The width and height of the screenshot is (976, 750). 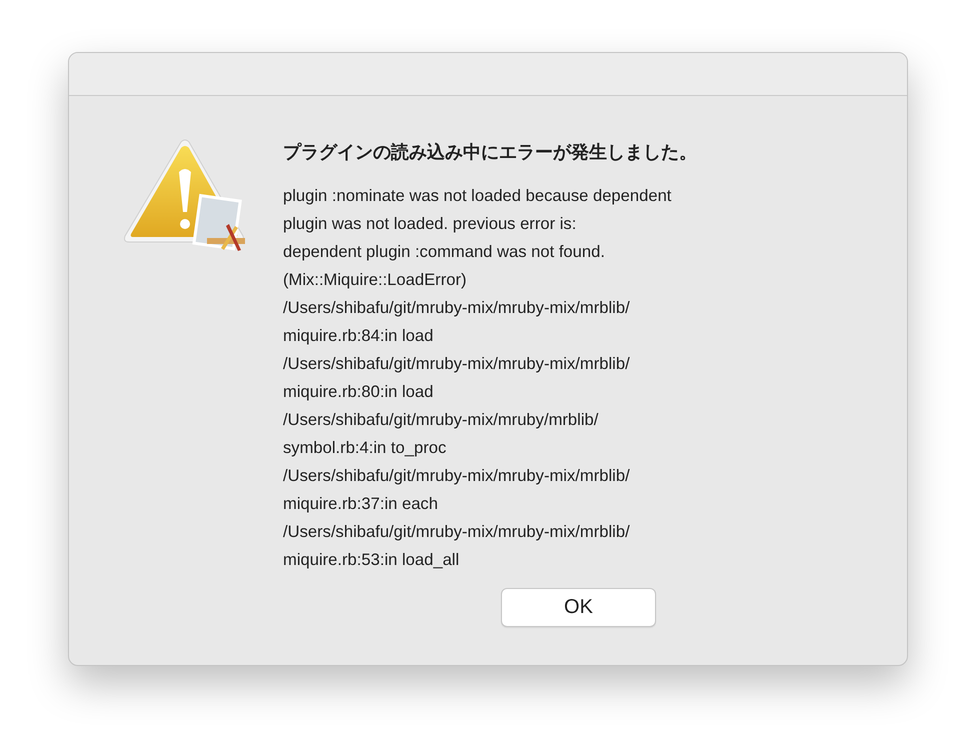 I want to click on dialog-title: プラグインの読み込み中にエラーが発生しました。, so click(x=490, y=152).